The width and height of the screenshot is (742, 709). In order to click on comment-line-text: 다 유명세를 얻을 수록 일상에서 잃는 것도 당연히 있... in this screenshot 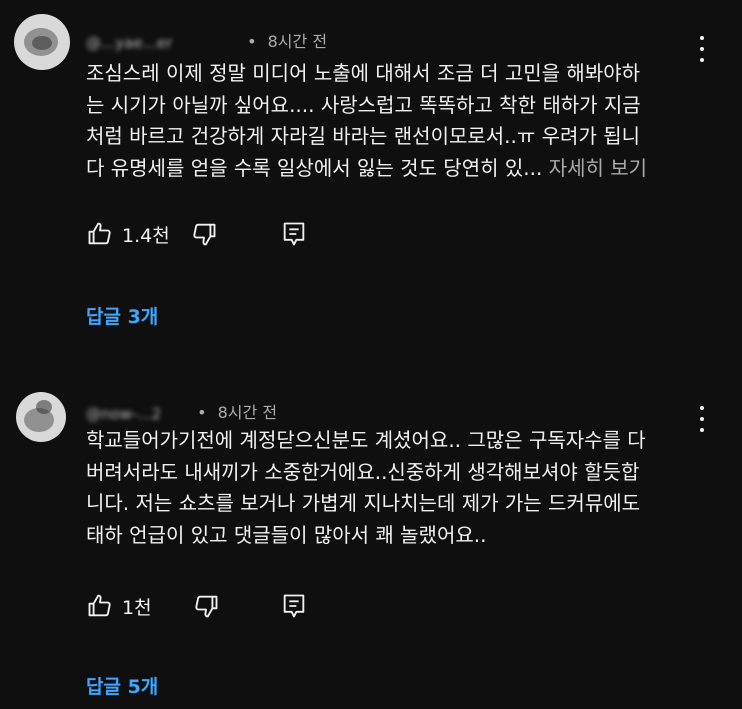, I will do `click(314, 167)`.